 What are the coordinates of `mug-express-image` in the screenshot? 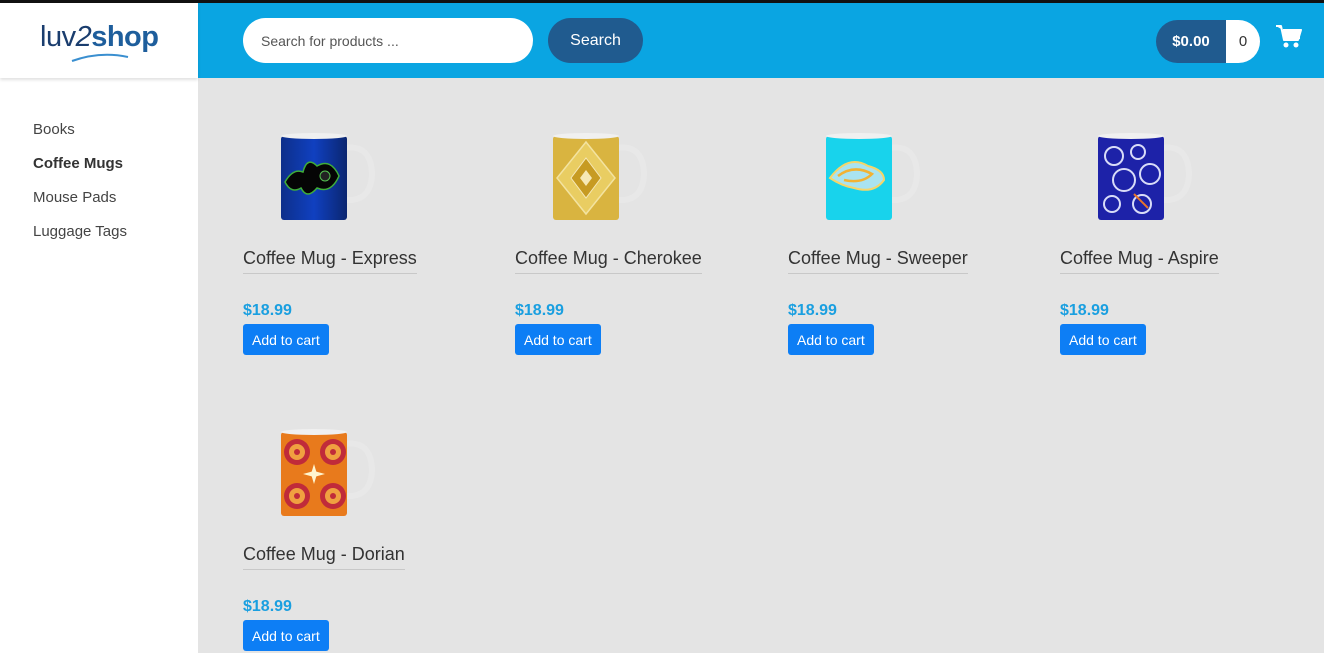 It's located at (328, 173).